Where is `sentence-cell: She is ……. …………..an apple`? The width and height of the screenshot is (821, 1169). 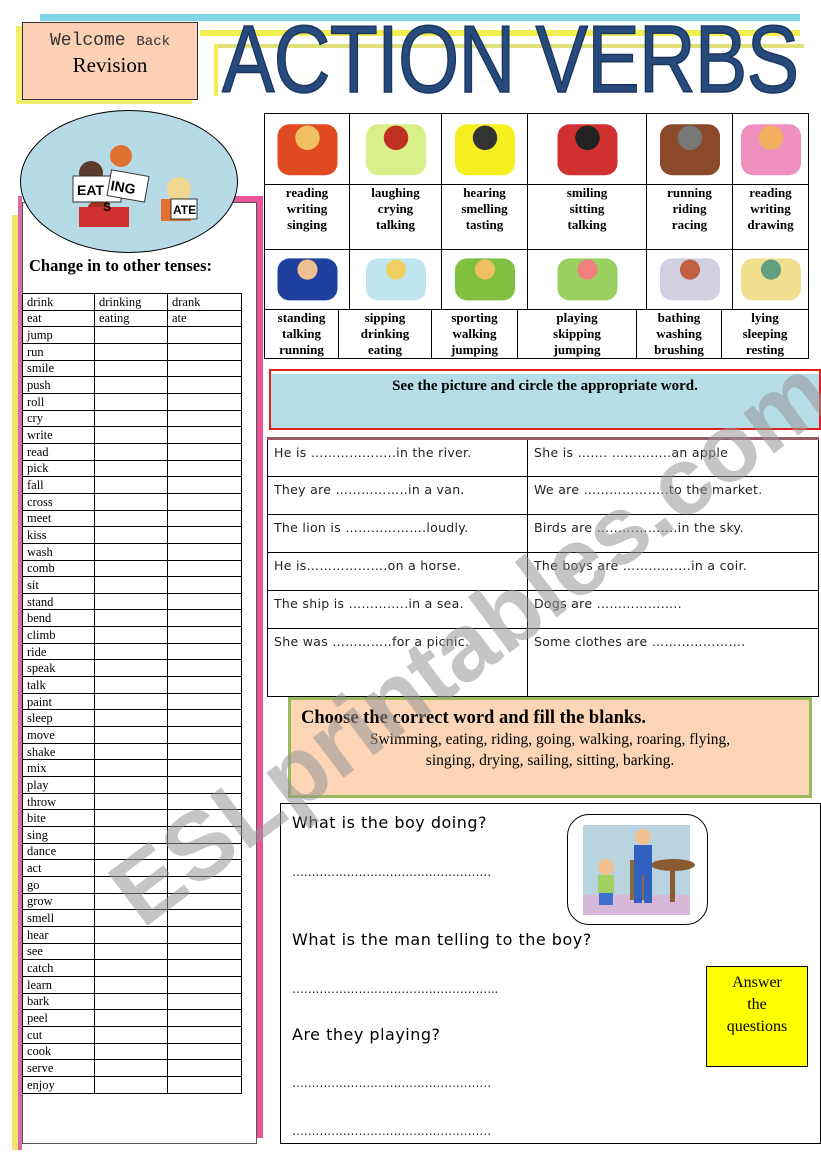
sentence-cell: She is ……. …………..an apple is located at coordinates (673, 457).